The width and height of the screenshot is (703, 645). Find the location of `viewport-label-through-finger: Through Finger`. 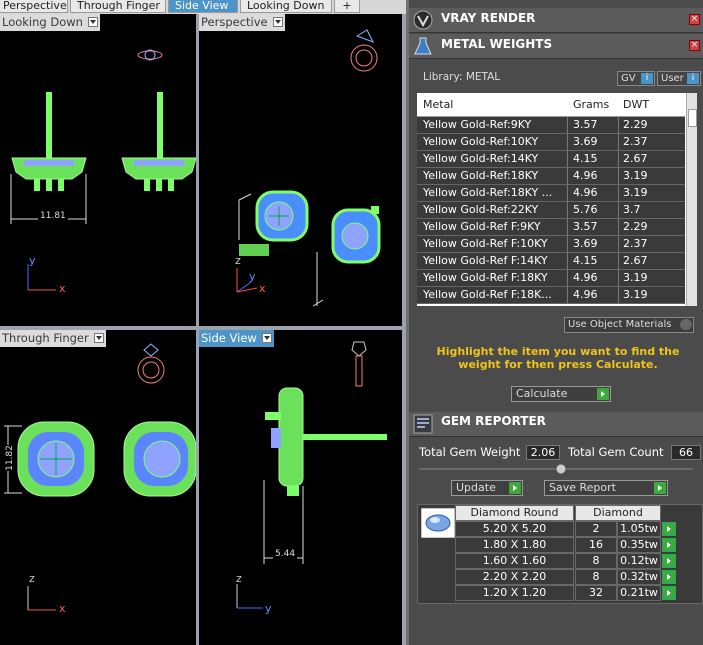

viewport-label-through-finger: Through Finger is located at coordinates (53, 338).